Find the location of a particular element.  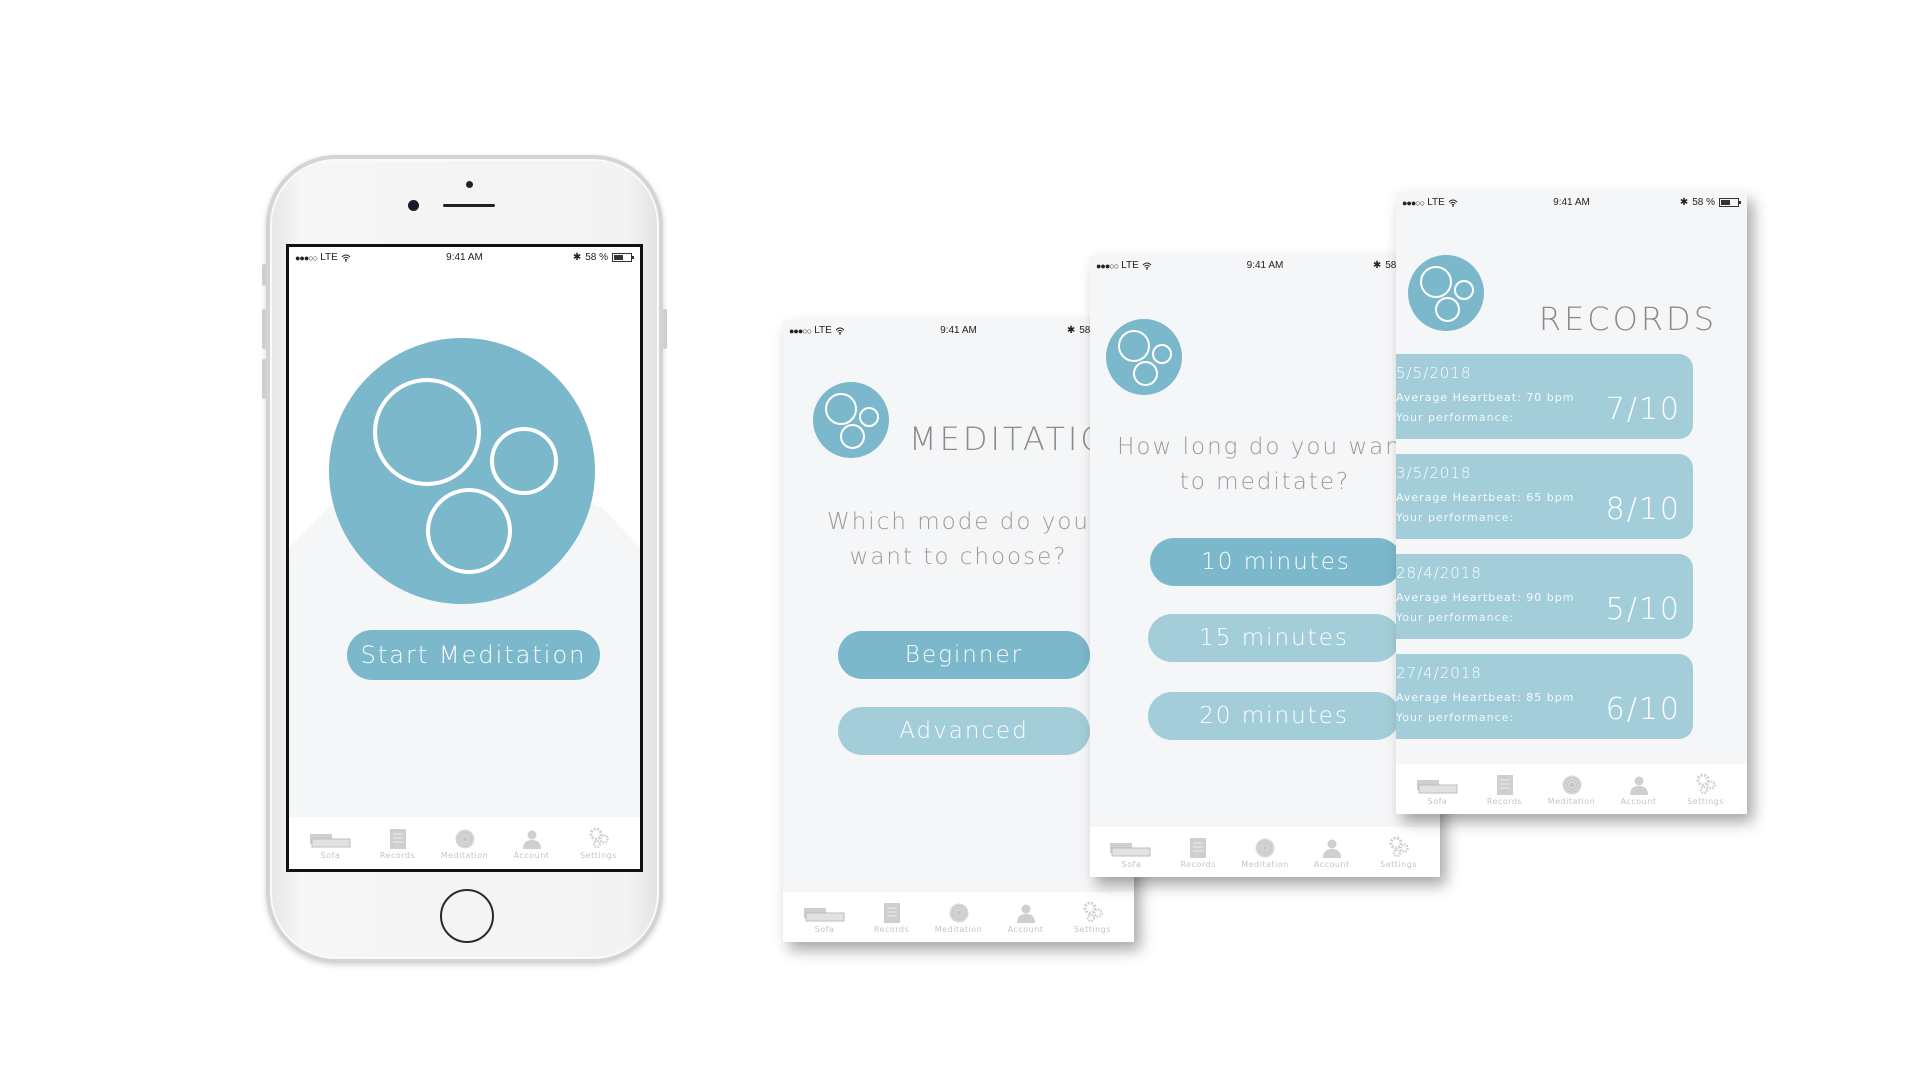

duration-20-button: 20 minutes is located at coordinates (1274, 716).